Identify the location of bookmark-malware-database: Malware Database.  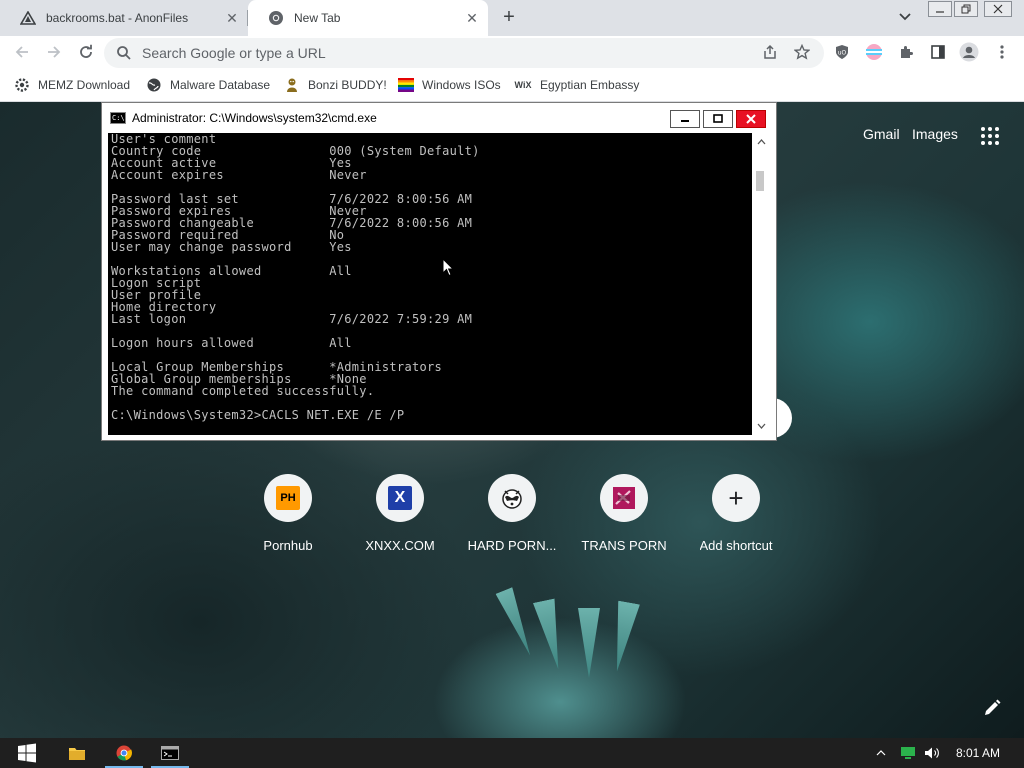
(208, 85).